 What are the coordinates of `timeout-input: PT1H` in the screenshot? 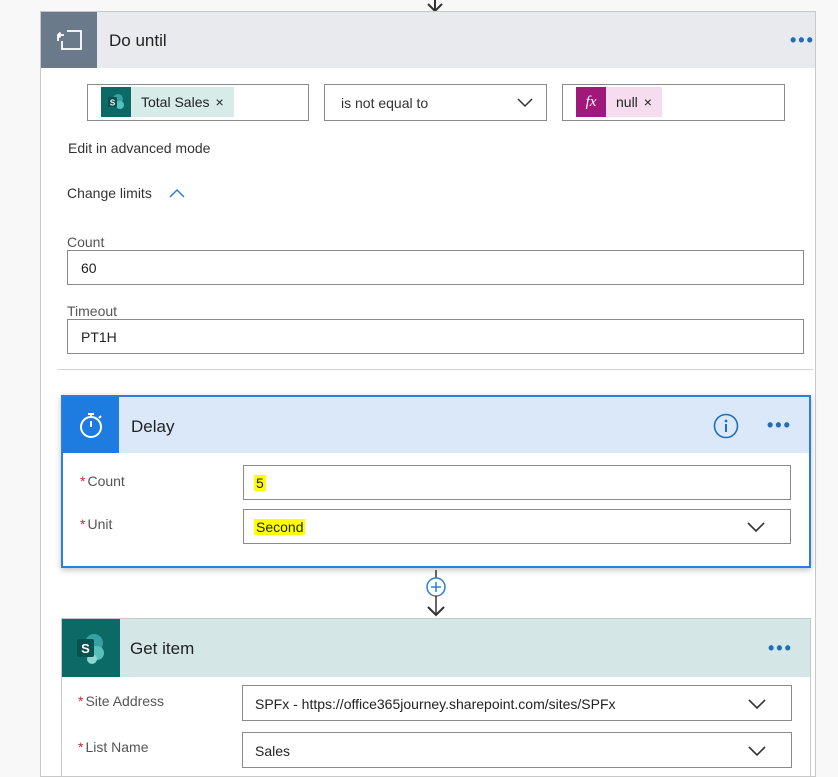 It's located at (435, 336).